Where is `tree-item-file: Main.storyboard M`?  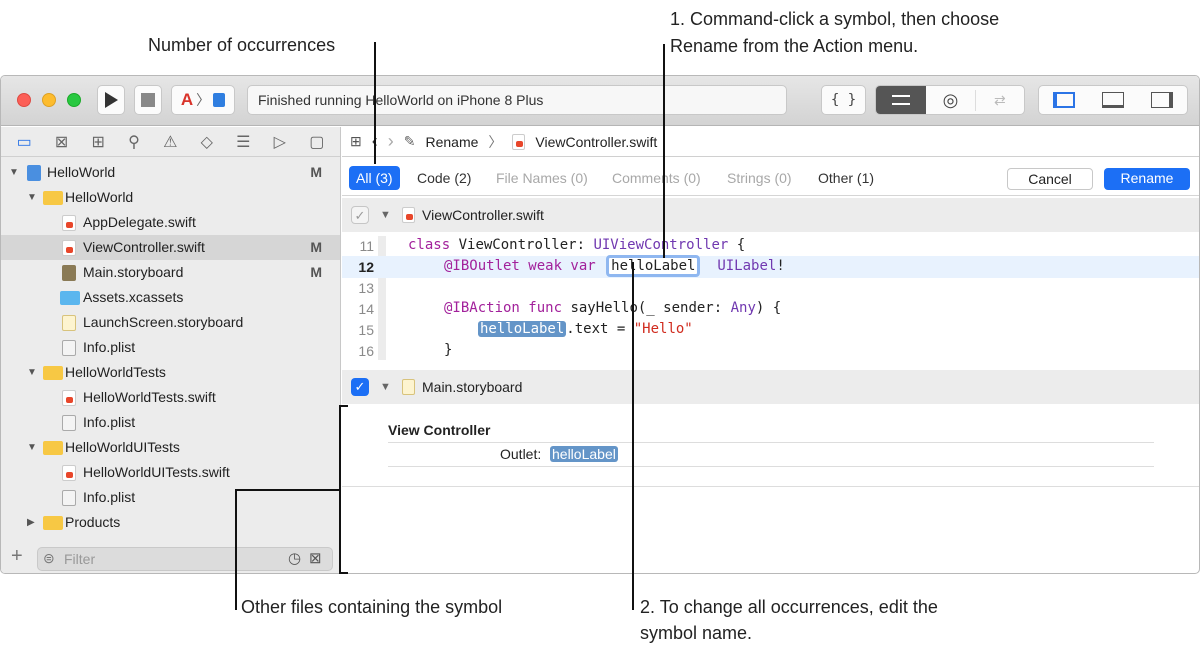
tree-item-file: Main.storyboard M is located at coordinates (170, 272).